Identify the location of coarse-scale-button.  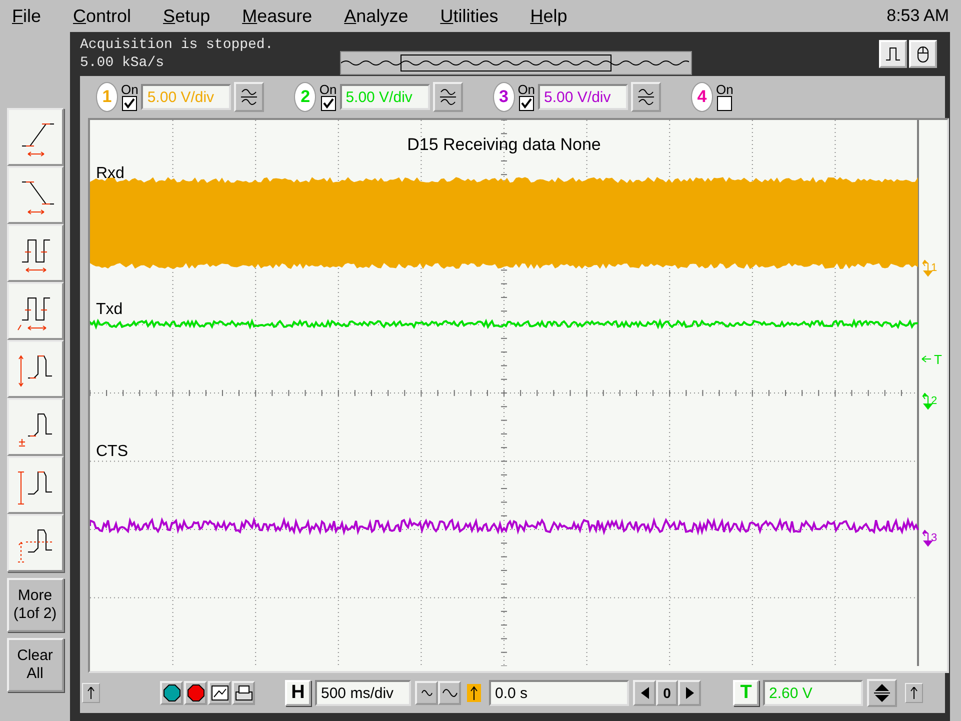
(449, 693).